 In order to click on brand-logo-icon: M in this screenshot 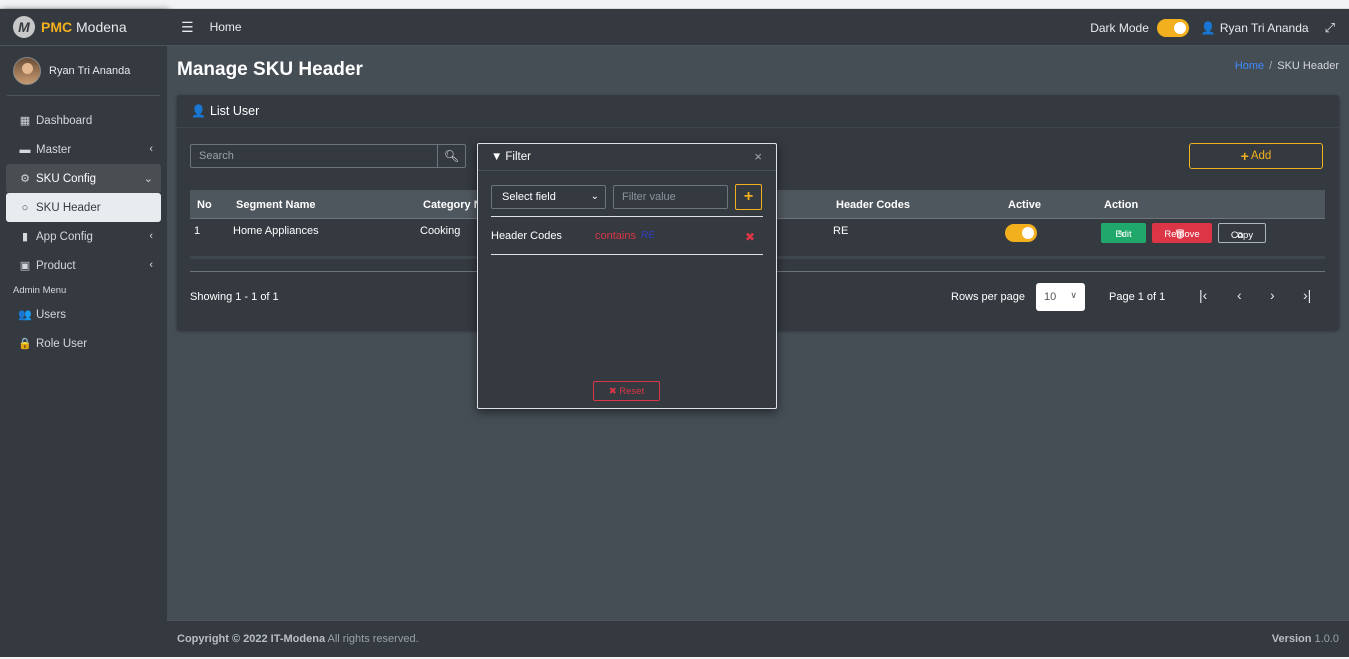, I will do `click(24, 27)`.